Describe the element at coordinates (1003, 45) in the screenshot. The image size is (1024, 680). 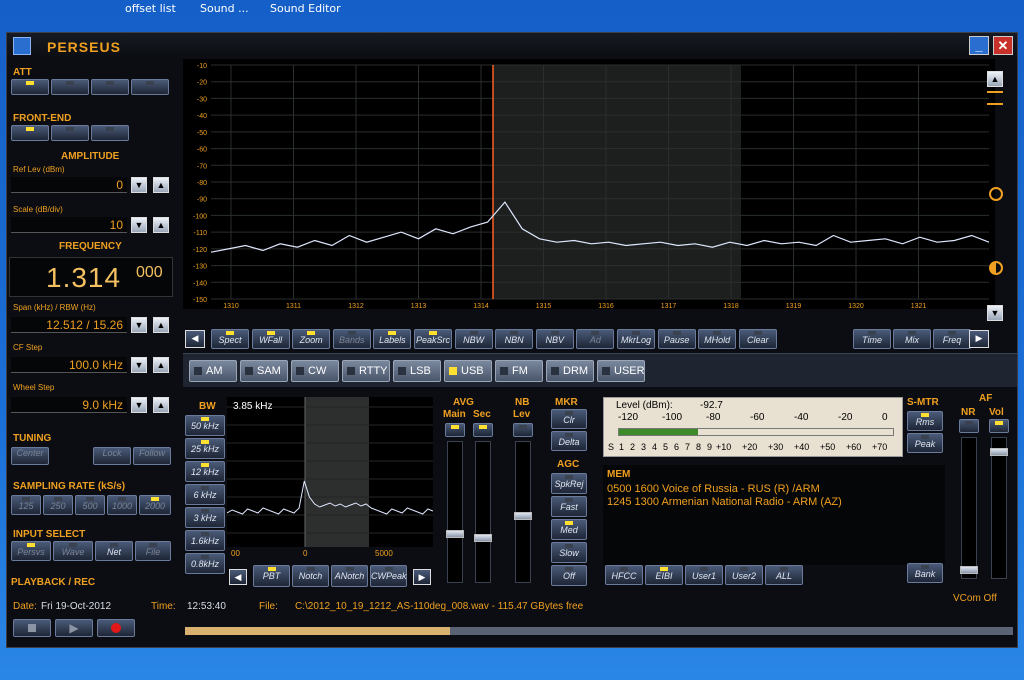
I see `close-button: ✕` at that location.